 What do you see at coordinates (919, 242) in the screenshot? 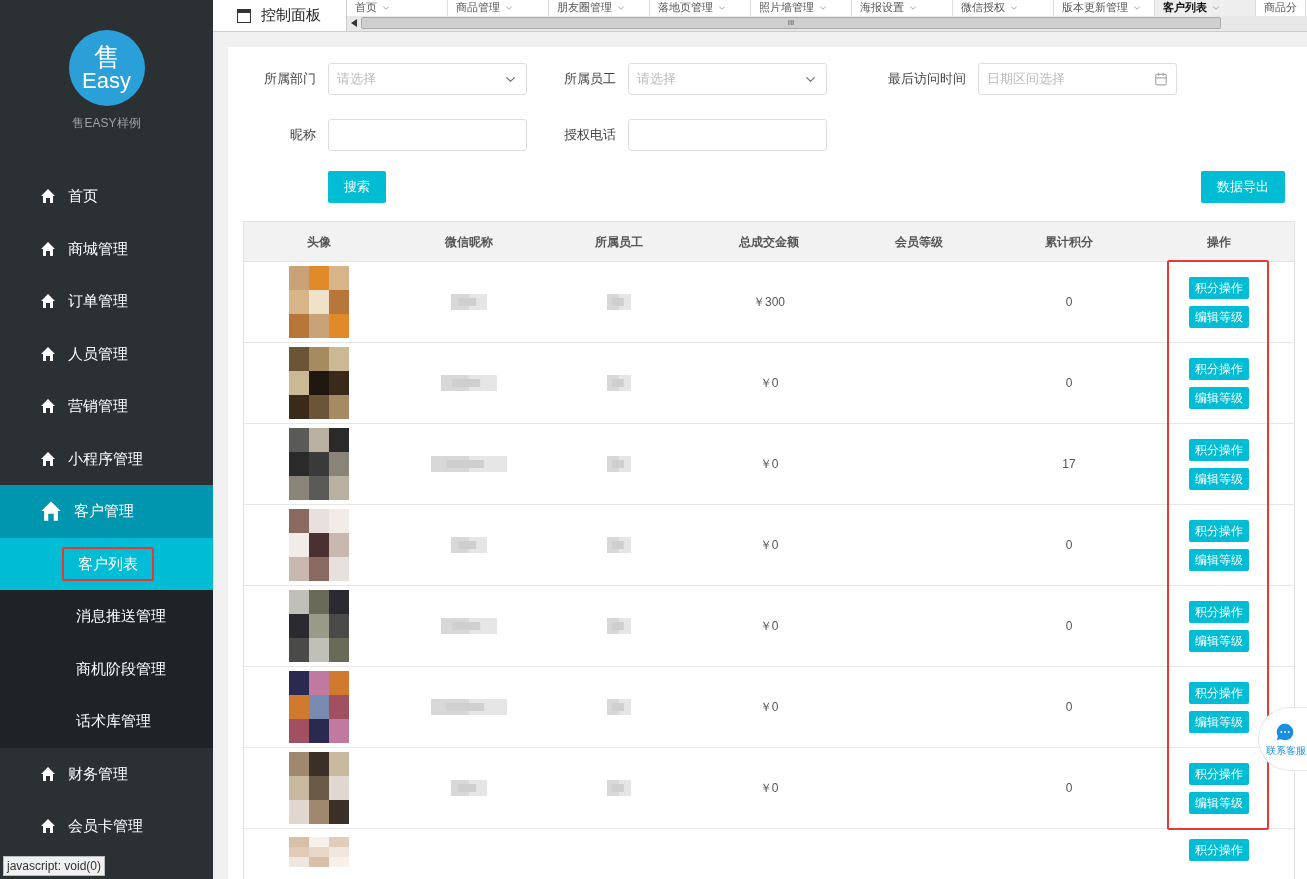
I see `column-header: 会员等级` at bounding box center [919, 242].